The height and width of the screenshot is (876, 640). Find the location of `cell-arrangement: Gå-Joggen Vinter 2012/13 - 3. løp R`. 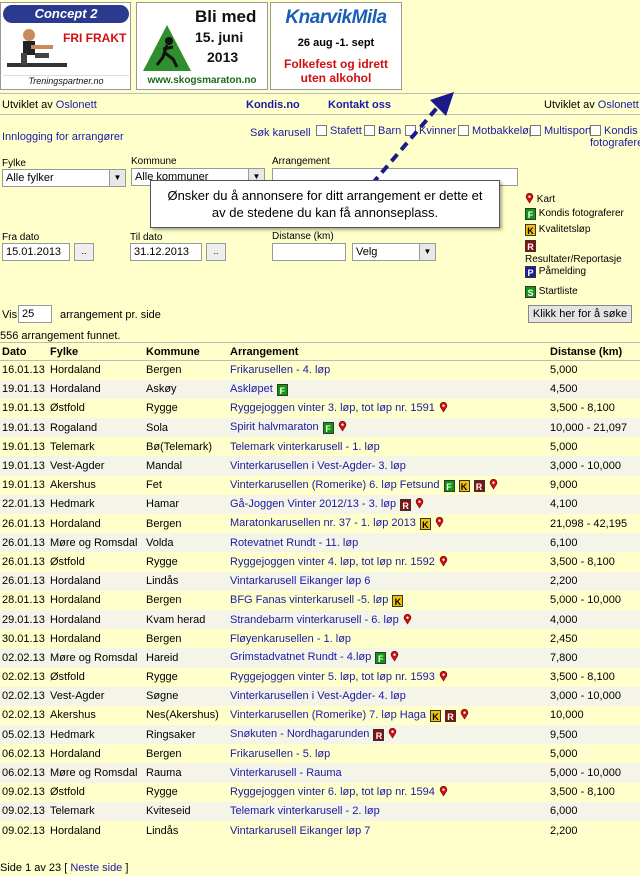

cell-arrangement: Gå-Joggen Vinter 2012/13 - 3. løp R is located at coordinates (388, 504).